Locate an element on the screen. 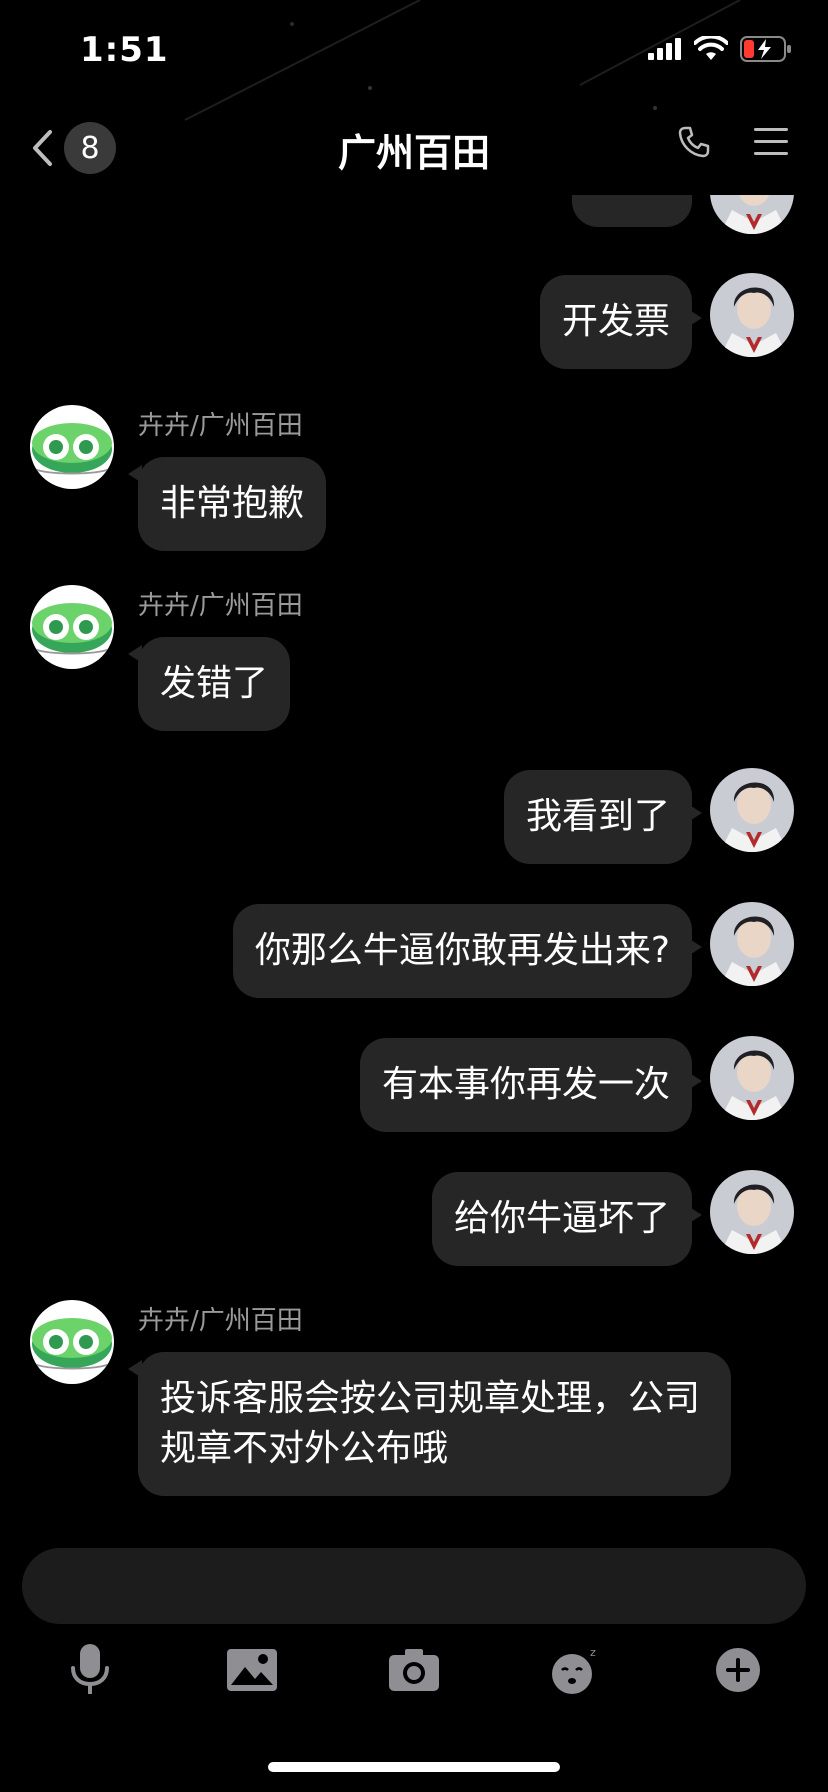 Image resolution: width=828 pixels, height=1792 pixels. message-bubble-outgoing: 可以 is located at coordinates (631, 211).